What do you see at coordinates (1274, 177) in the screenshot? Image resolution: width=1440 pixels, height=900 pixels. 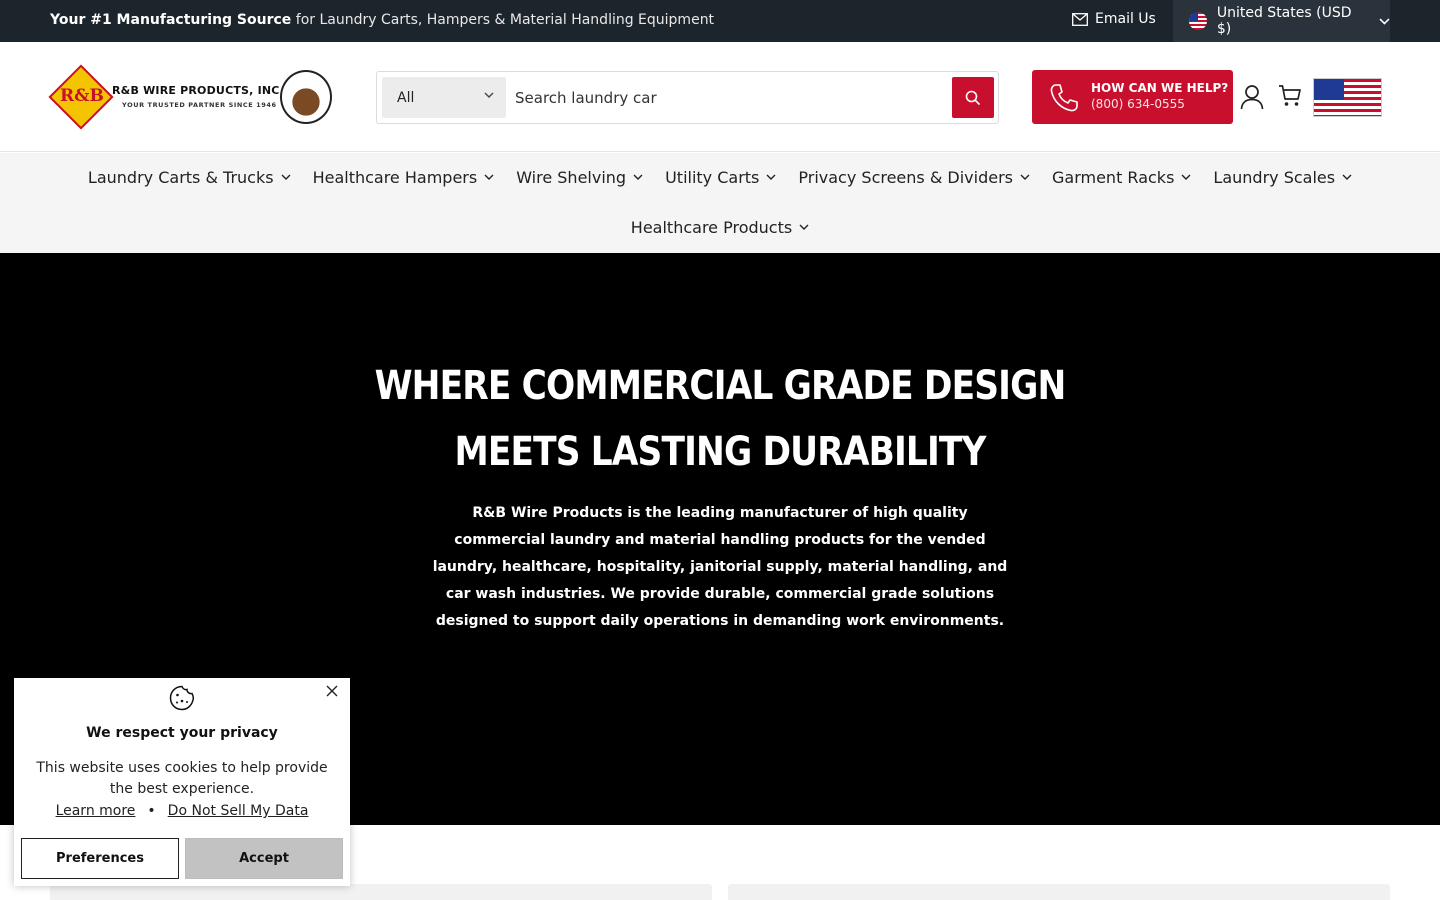 I see `nav-item-label: Laundry Scales` at bounding box center [1274, 177].